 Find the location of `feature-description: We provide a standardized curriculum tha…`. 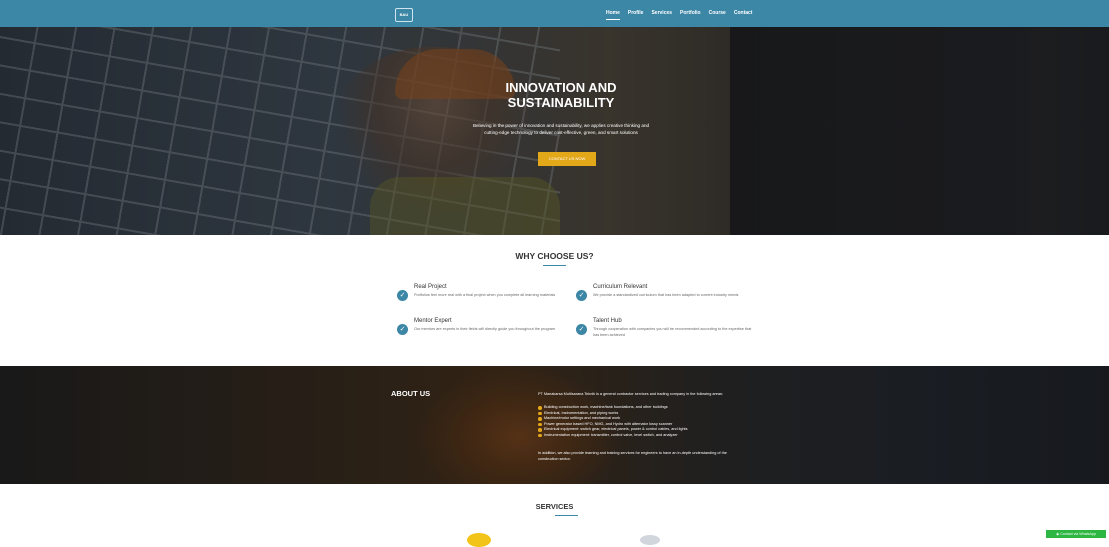

feature-description: We provide a standardized curriculum tha… is located at coordinates (666, 295).